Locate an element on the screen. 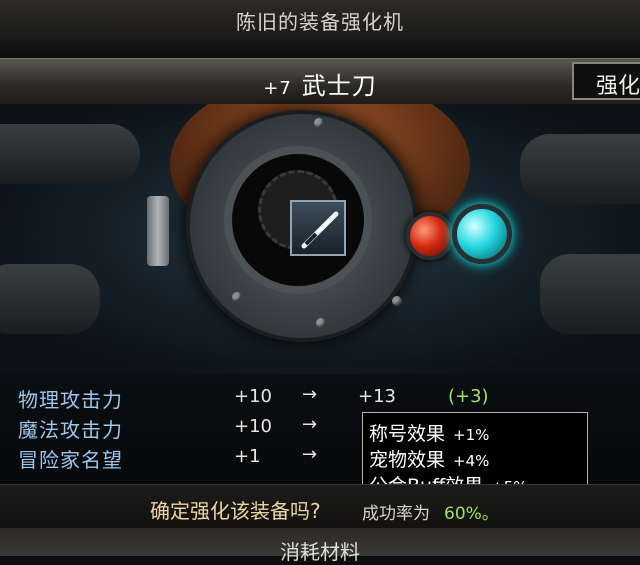 The width and height of the screenshot is (640, 565). stat-row-physical-attack: 物理攻击力 +10 → +13 (+3) is located at coordinates (320, 399).